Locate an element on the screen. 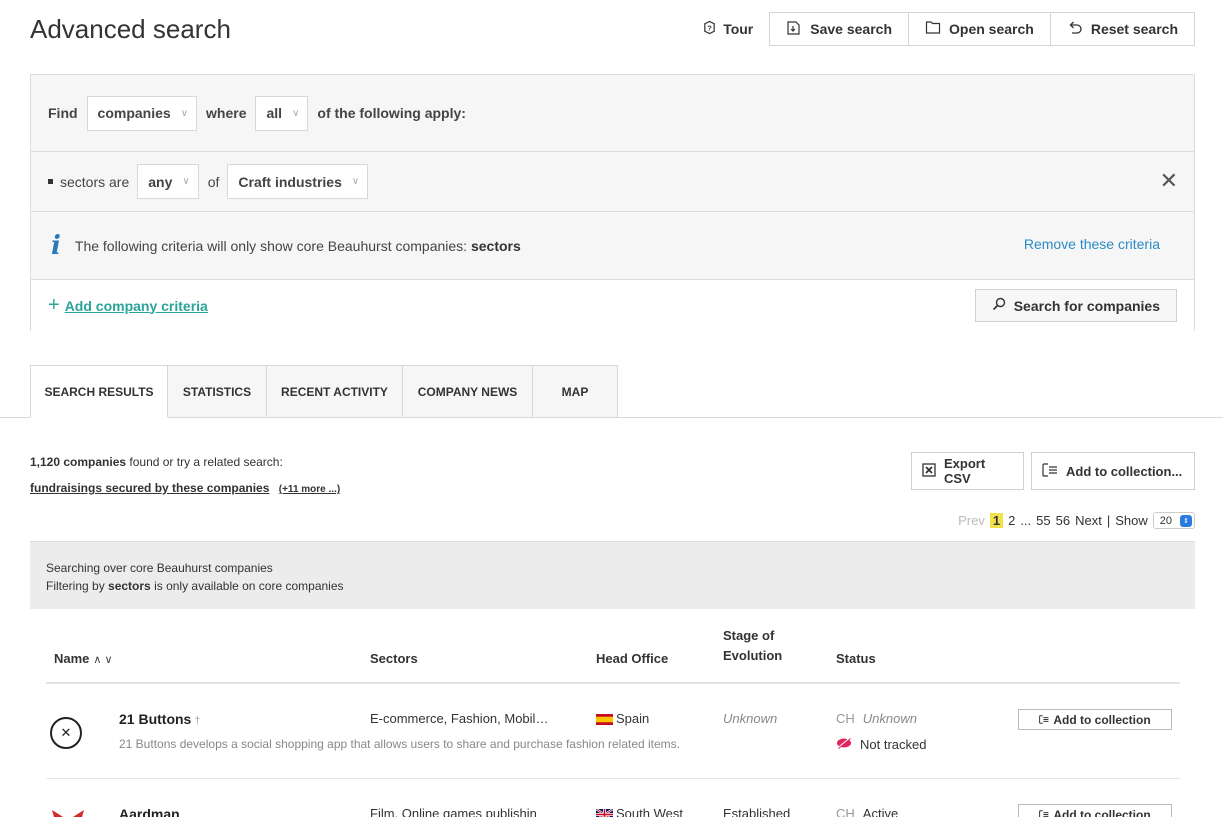 The height and width of the screenshot is (817, 1223). entity-select: companies ∨ is located at coordinates (142, 113).